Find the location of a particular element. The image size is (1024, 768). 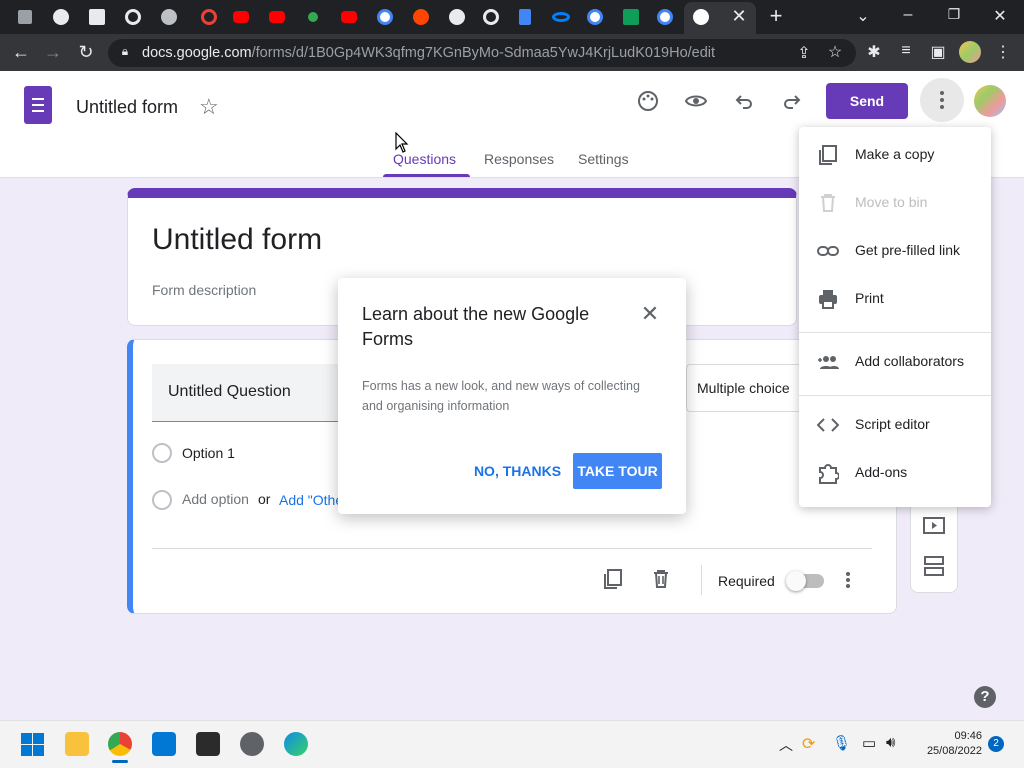

tab-record-icon is located at coordinates (209, 17).